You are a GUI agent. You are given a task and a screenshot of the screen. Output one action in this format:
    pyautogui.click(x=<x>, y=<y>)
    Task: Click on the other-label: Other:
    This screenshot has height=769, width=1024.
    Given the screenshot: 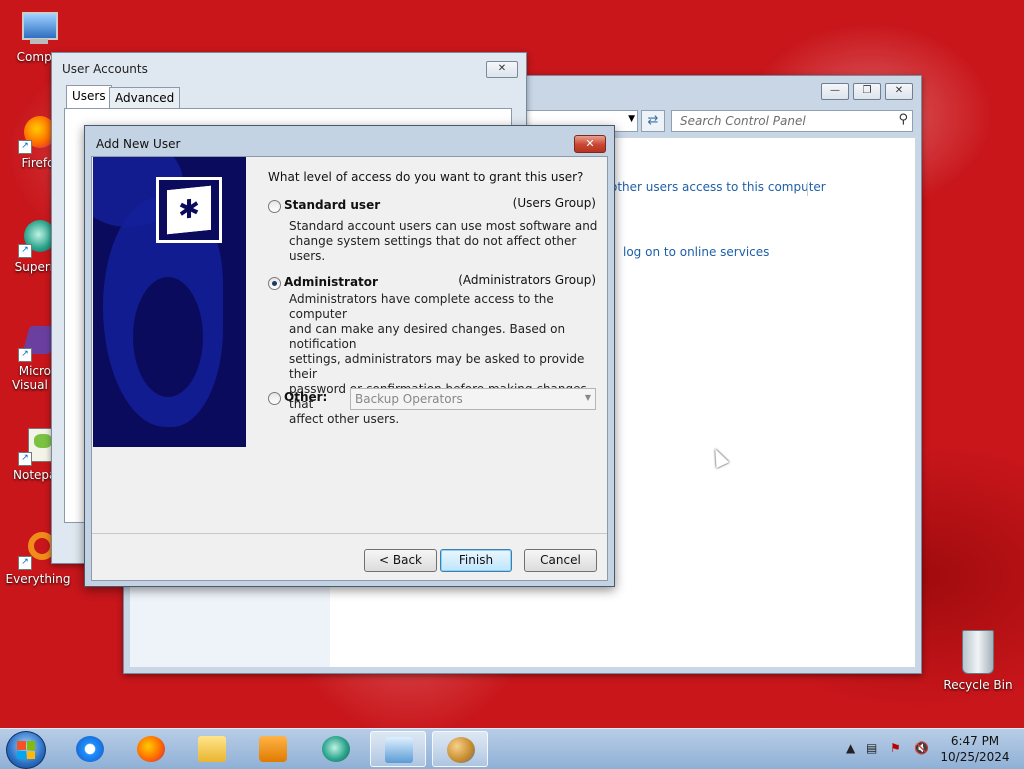 What is the action you would take?
    pyautogui.click(x=305, y=397)
    